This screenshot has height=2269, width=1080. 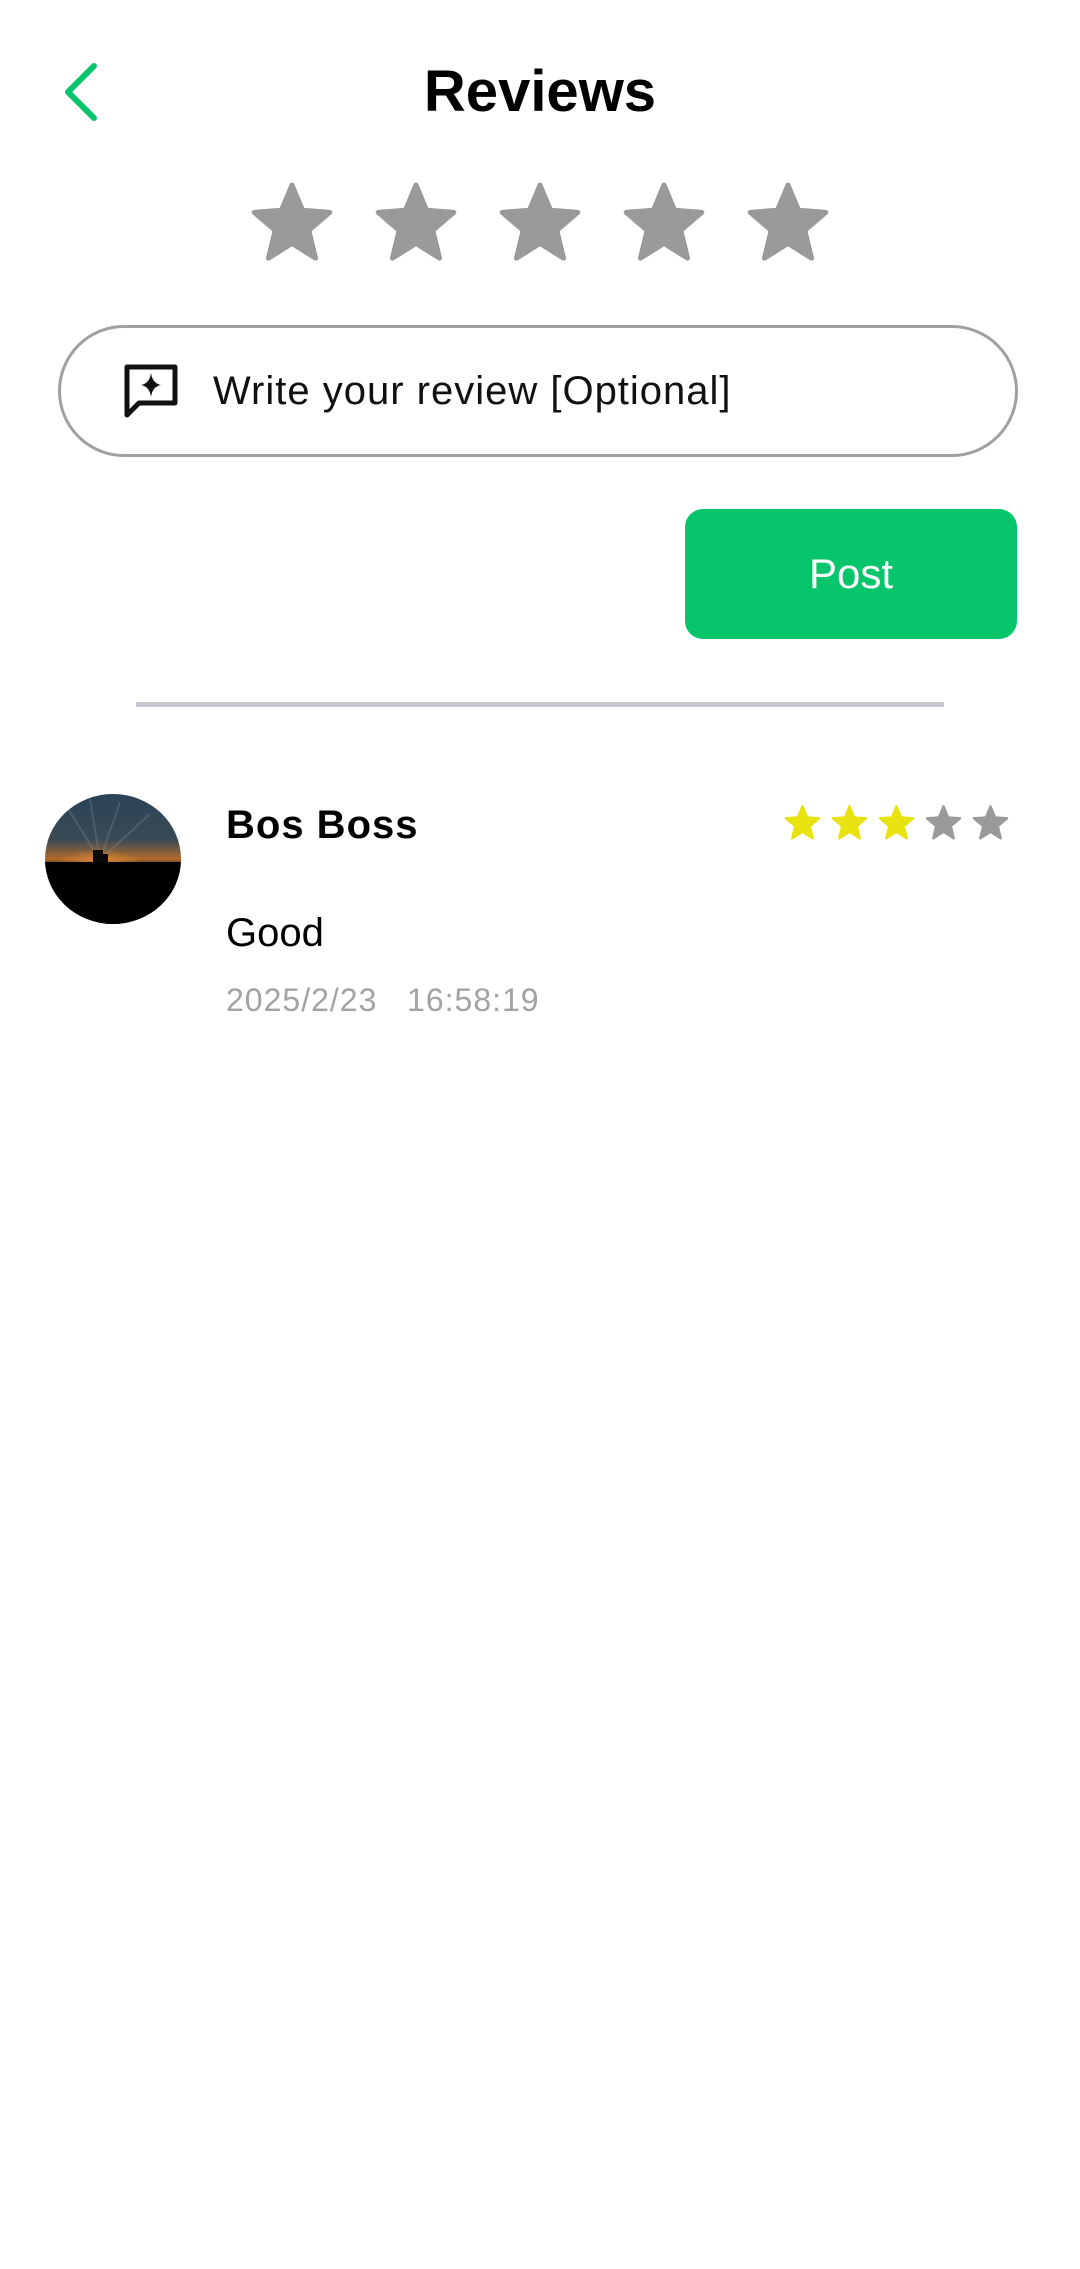 I want to click on review-star-5-icon, so click(x=990, y=822).